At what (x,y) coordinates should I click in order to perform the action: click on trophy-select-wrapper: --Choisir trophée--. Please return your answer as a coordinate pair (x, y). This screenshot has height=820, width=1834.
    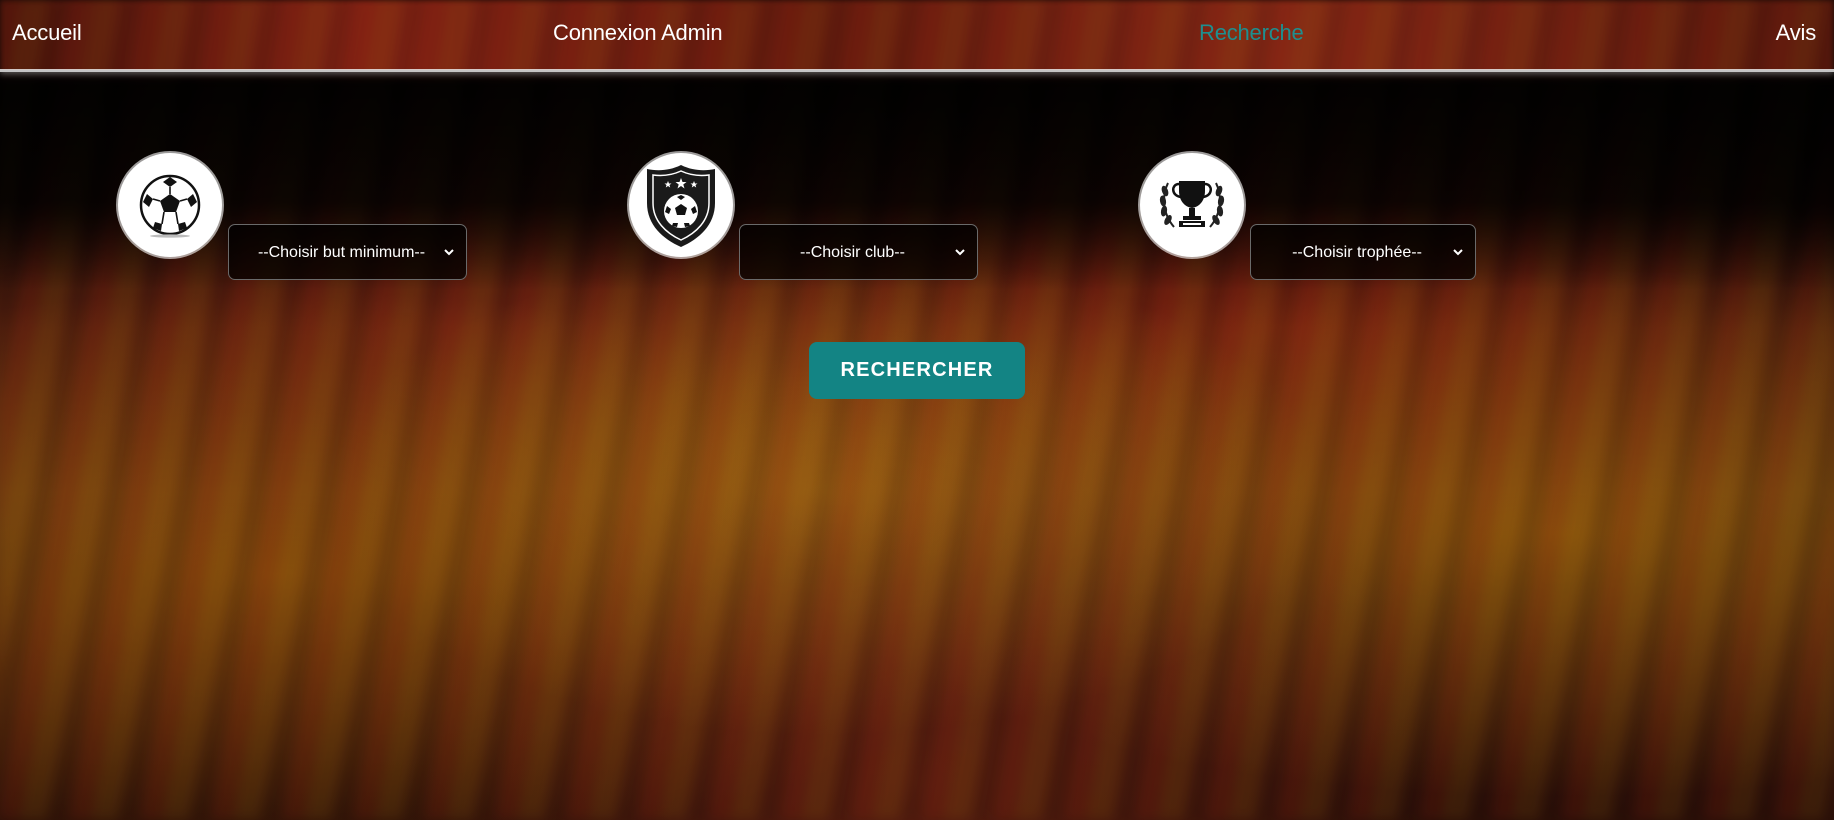
    Looking at the image, I should click on (1363, 252).